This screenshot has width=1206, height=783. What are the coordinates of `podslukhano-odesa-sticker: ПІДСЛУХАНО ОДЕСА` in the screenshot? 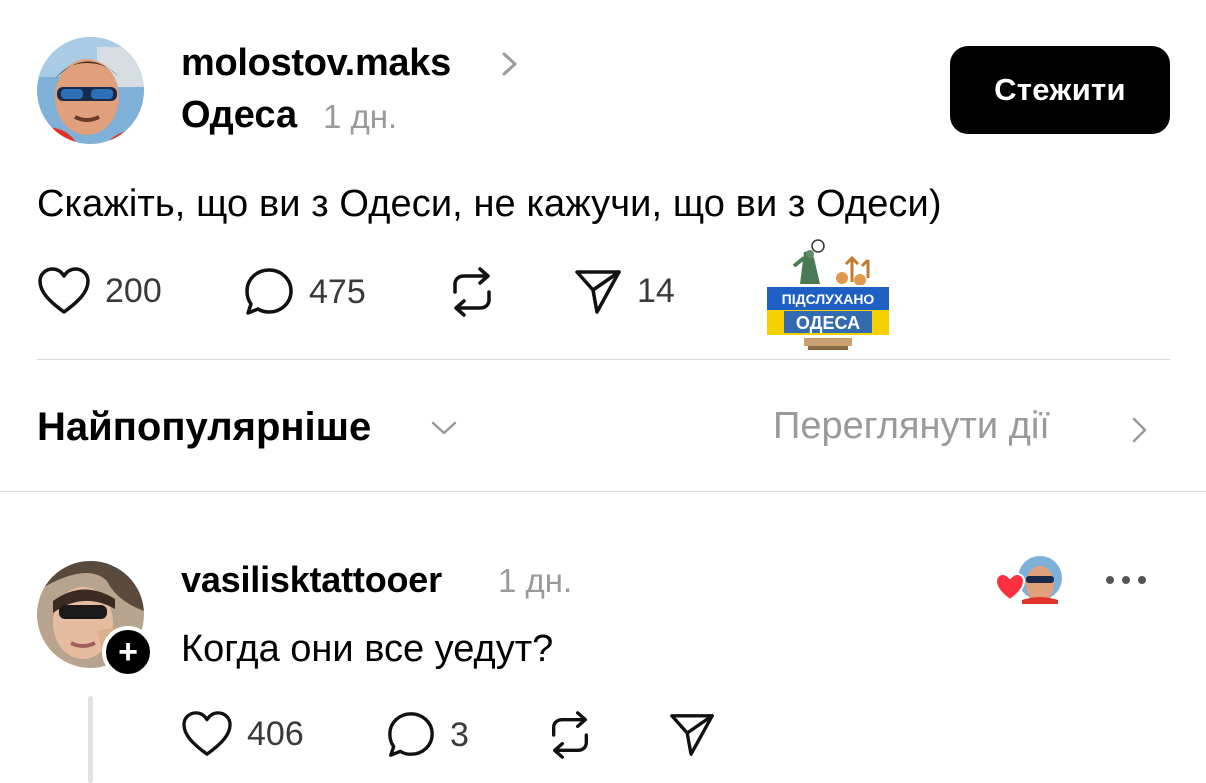 It's located at (828, 295).